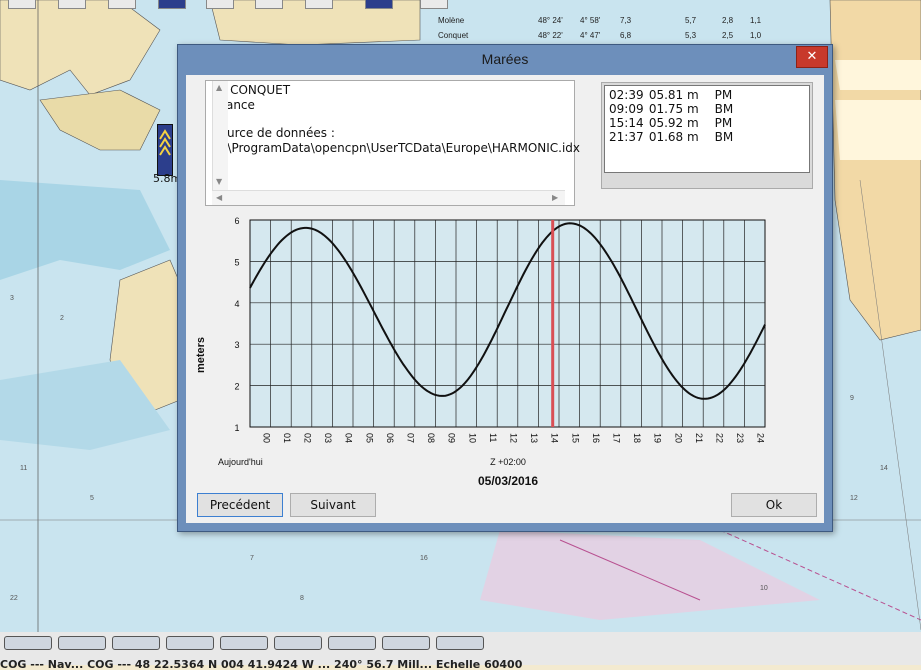 The height and width of the screenshot is (670, 921). I want to click on map-value: 6,8, so click(626, 35).